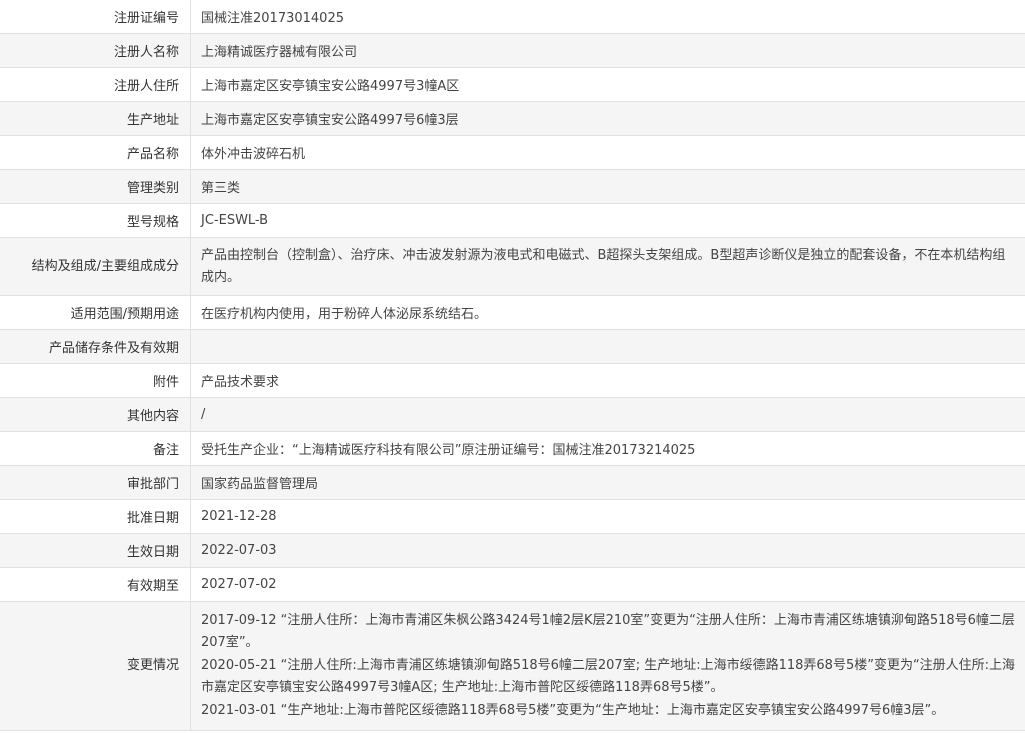 This screenshot has height=733, width=1025. What do you see at coordinates (95, 17) in the screenshot?
I see `row-label: 注册证编号` at bounding box center [95, 17].